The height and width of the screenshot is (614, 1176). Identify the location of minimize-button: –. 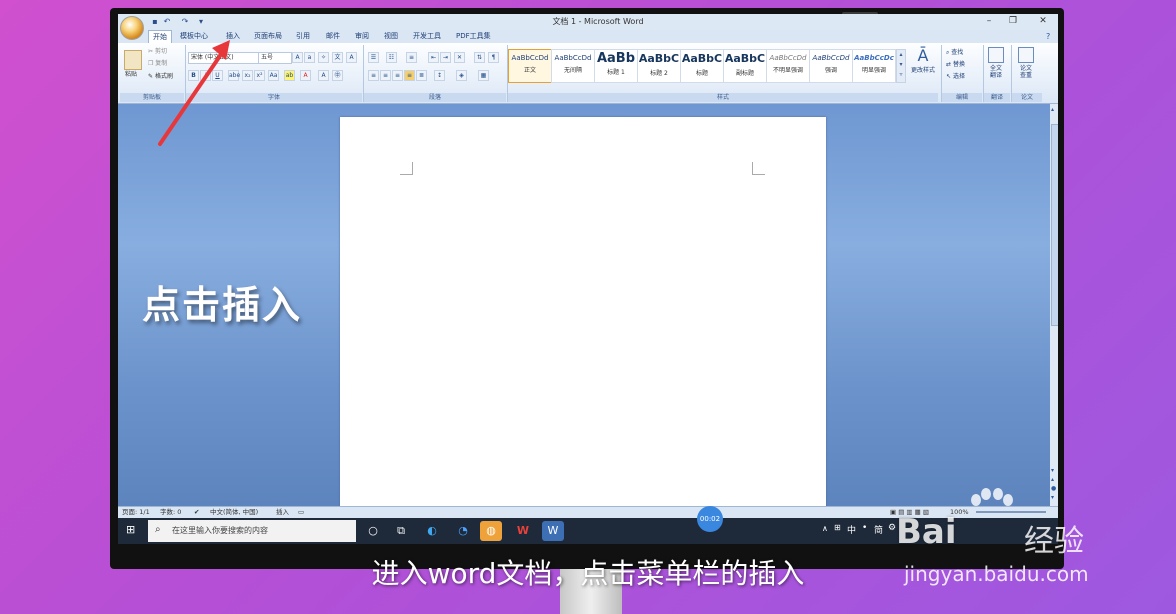
(989, 21).